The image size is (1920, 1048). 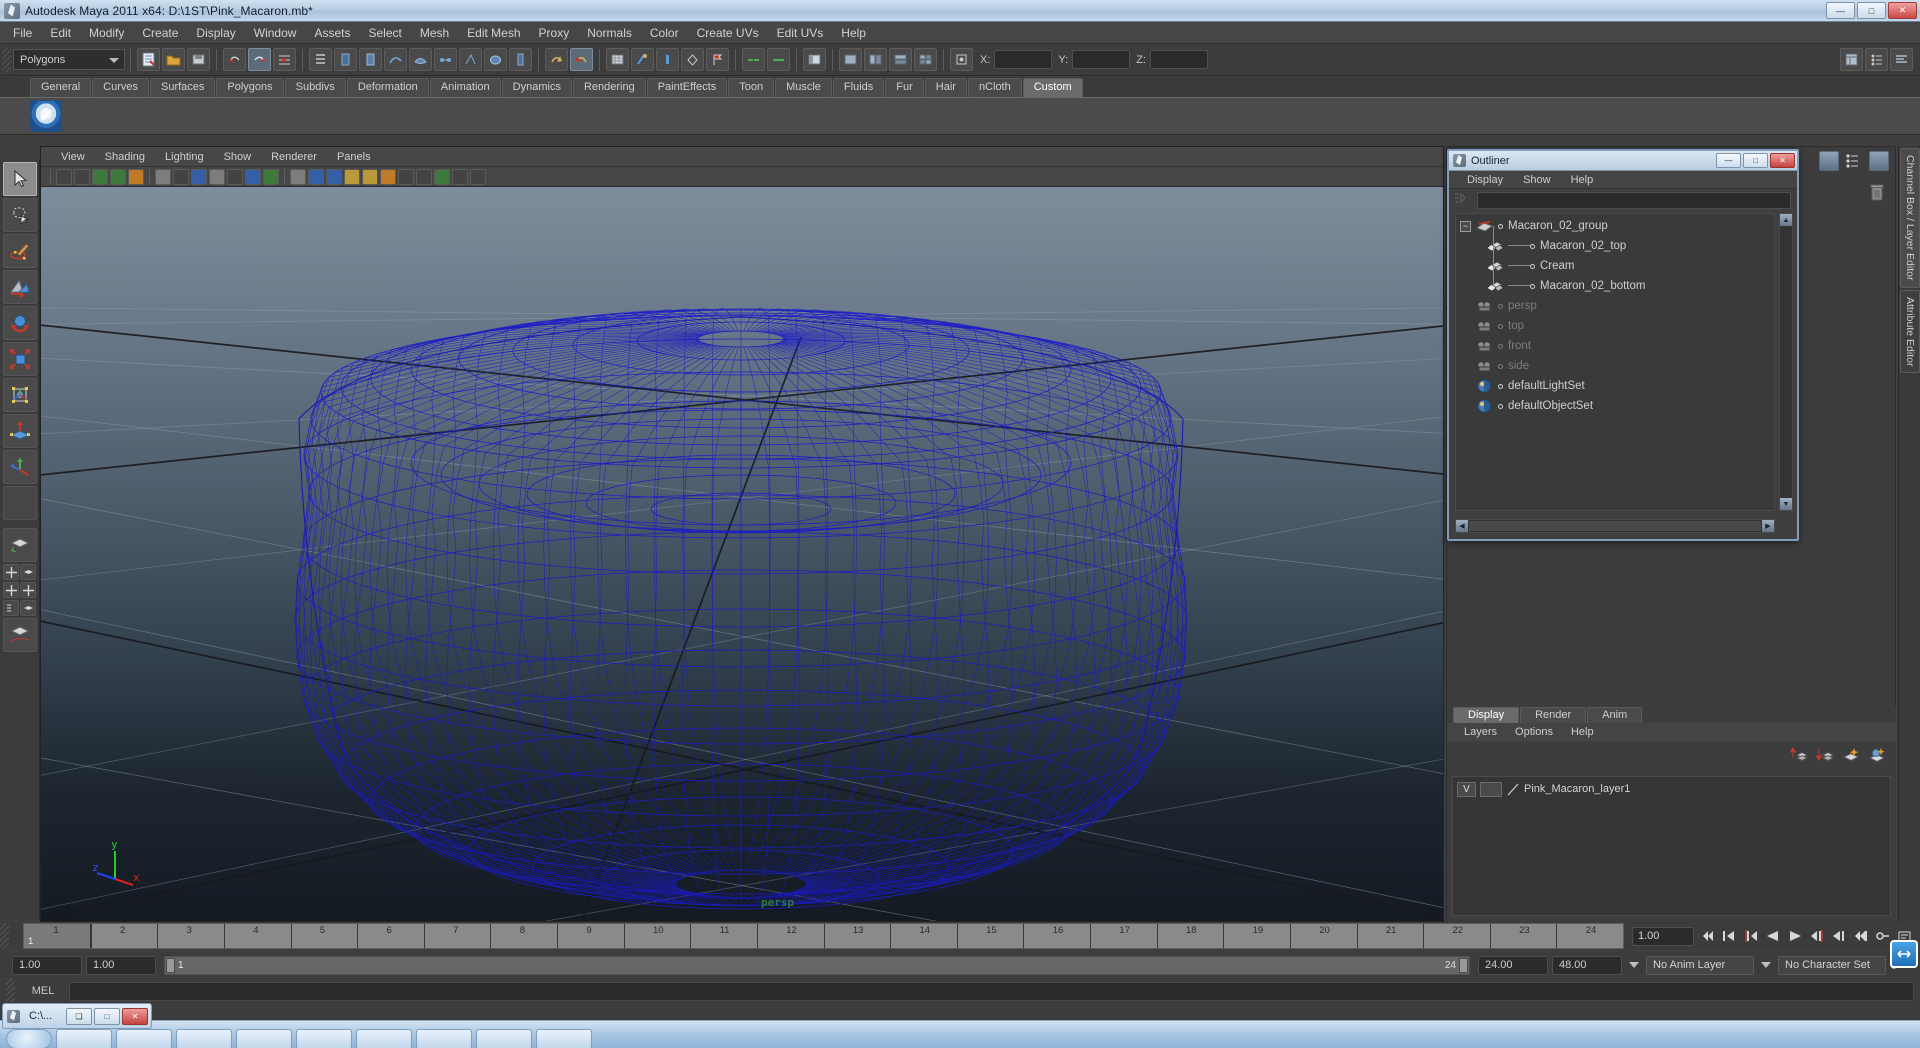 I want to click on move-layer-up-icon, so click(x=1799, y=754).